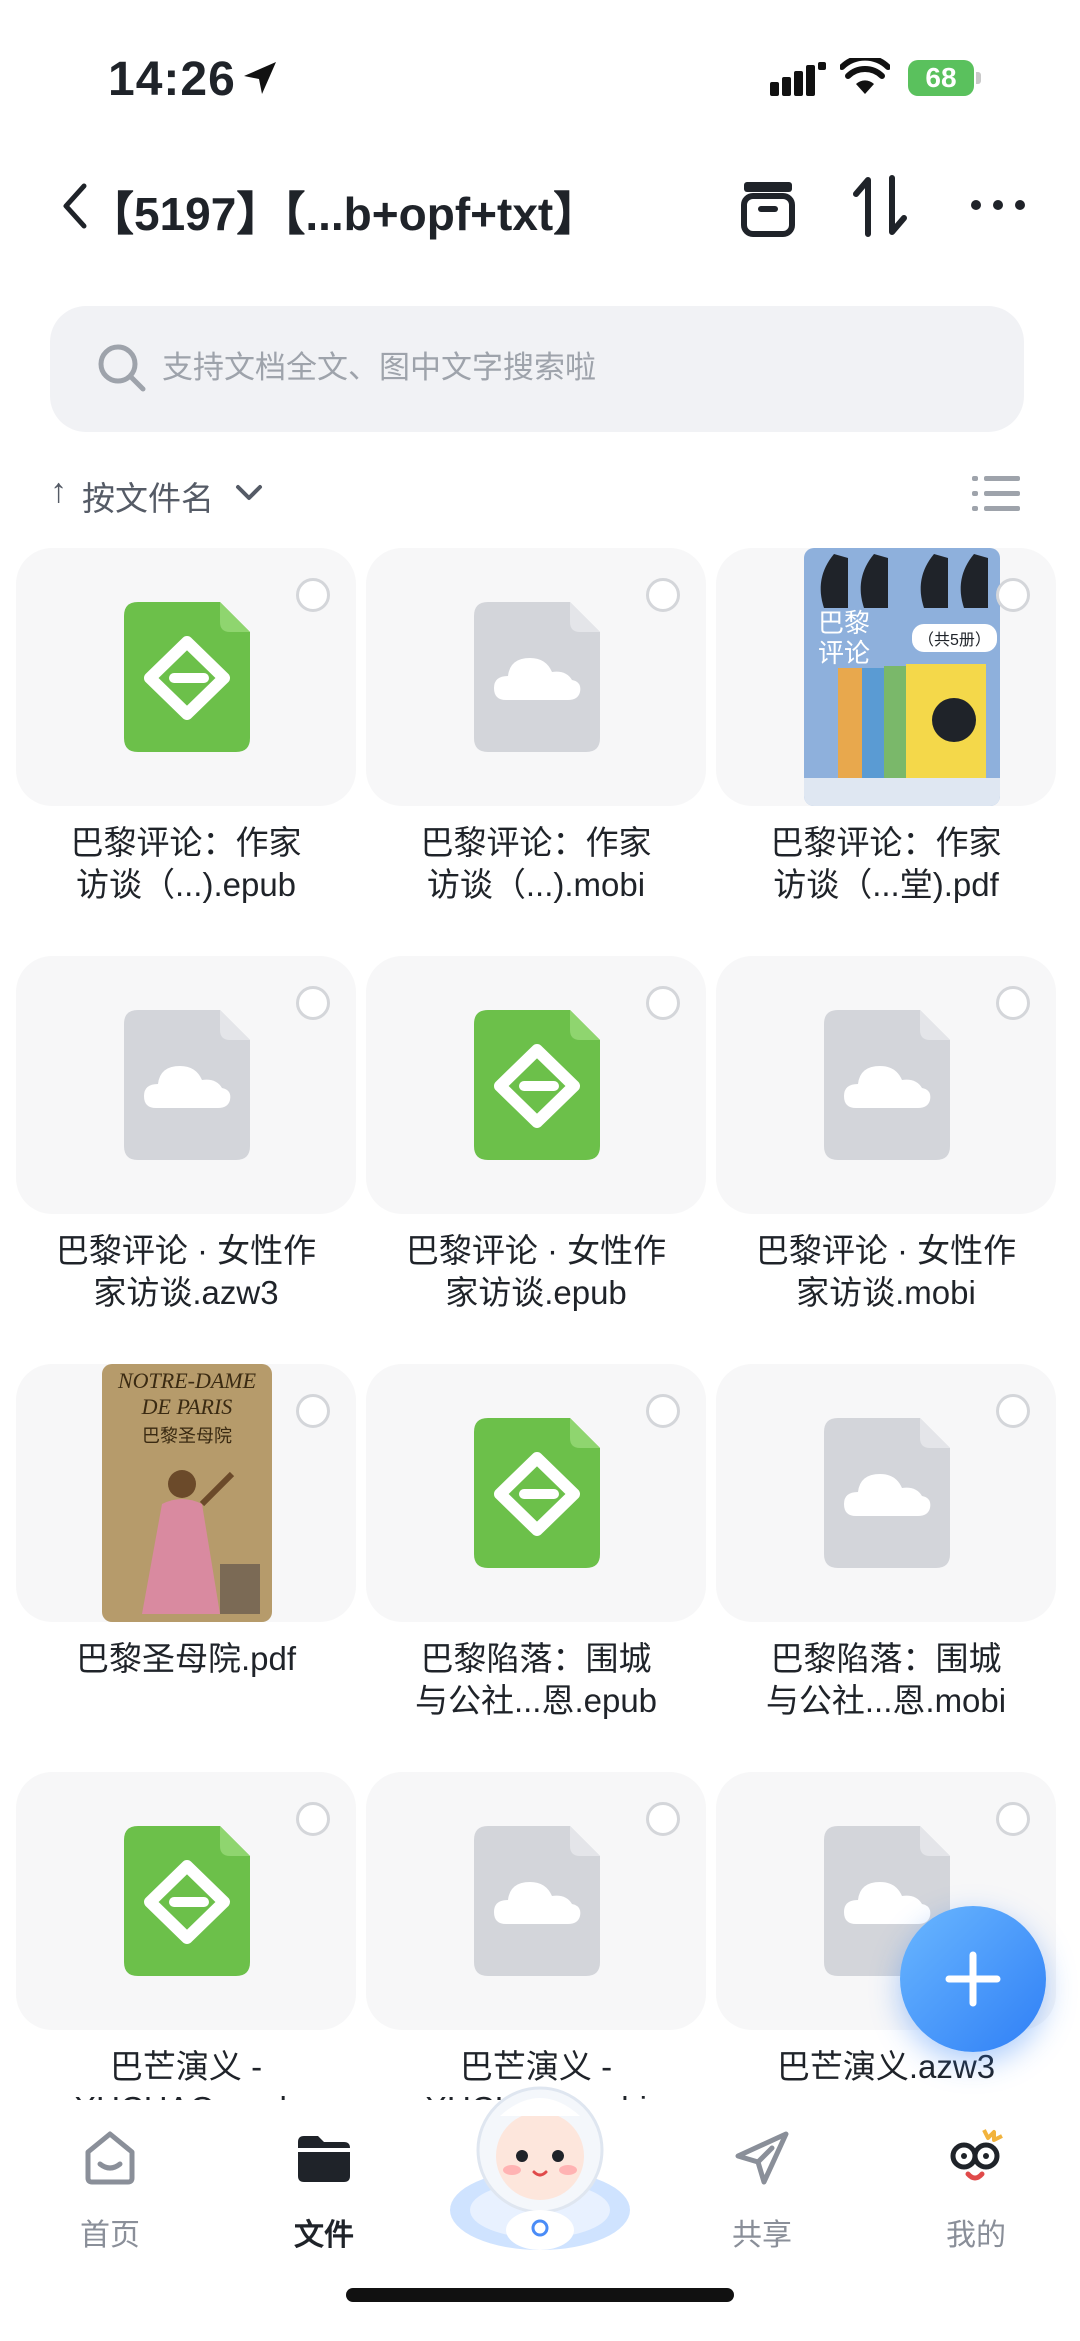 This screenshot has width=1080, height=2341. I want to click on search-bar, so click(537, 369).